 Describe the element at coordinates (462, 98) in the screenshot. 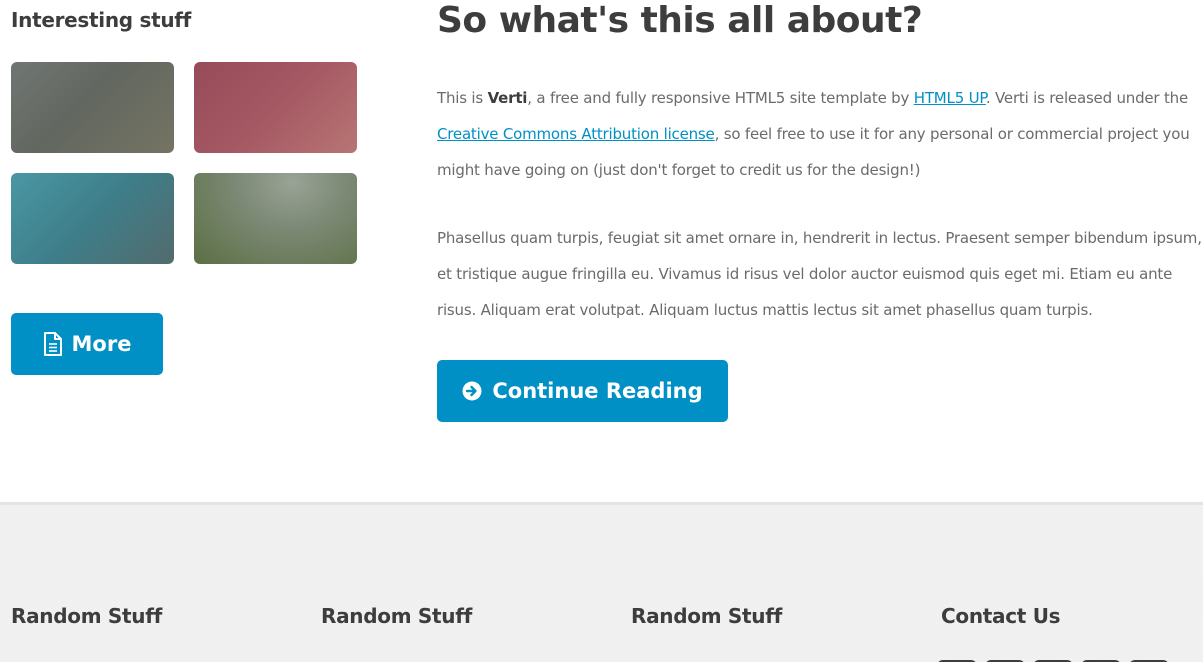

I see `intro-text: This is` at that location.